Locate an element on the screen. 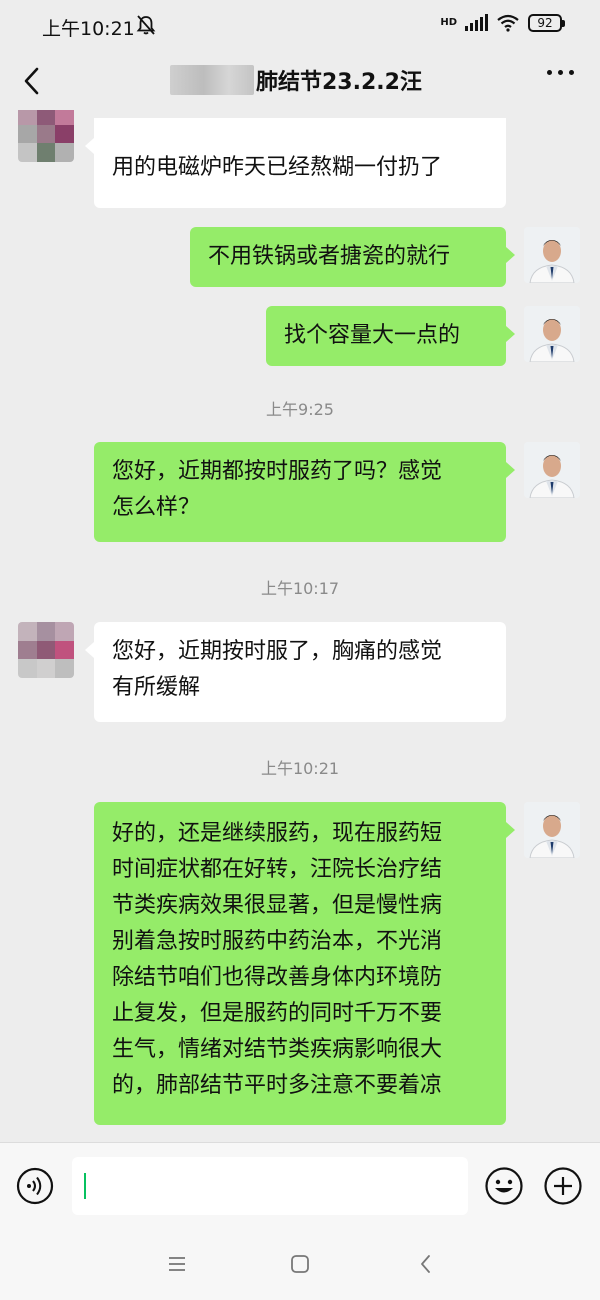 The image size is (600, 1300). message-text-line: 好的，还是继续服药，现在服药短 is located at coordinates (277, 833).